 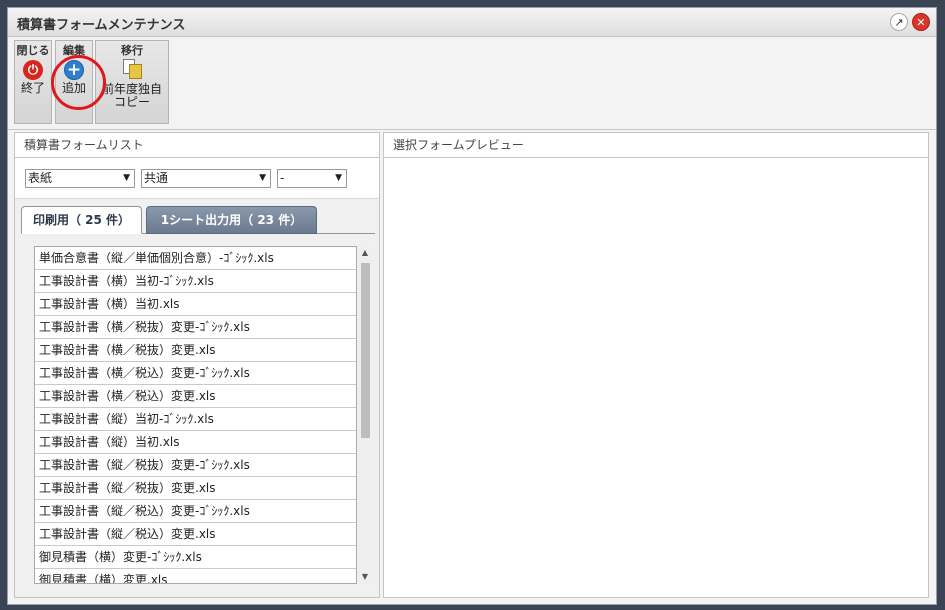 I want to click on group-label-close: 閉じる, so click(x=33, y=50).